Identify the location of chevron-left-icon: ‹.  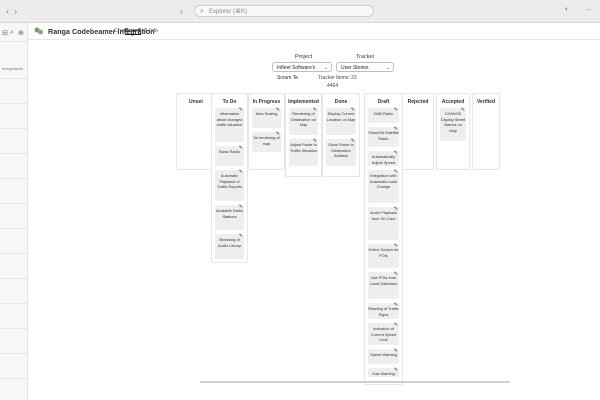
(181, 11).